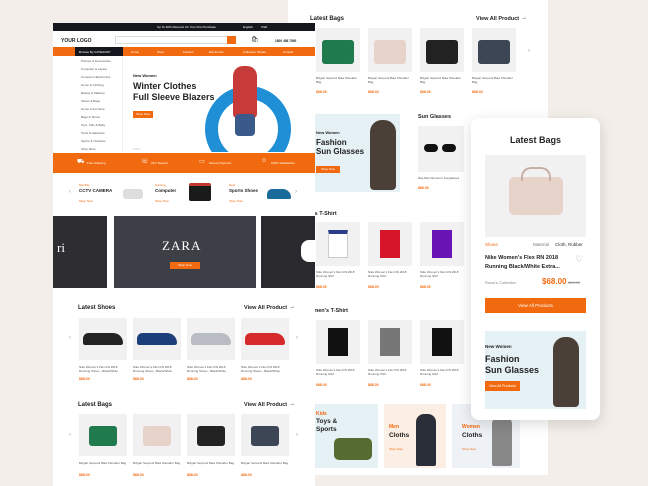  Describe the element at coordinates (93, 133) in the screenshot. I see `sidebar-item: Tools & Hardware` at that location.